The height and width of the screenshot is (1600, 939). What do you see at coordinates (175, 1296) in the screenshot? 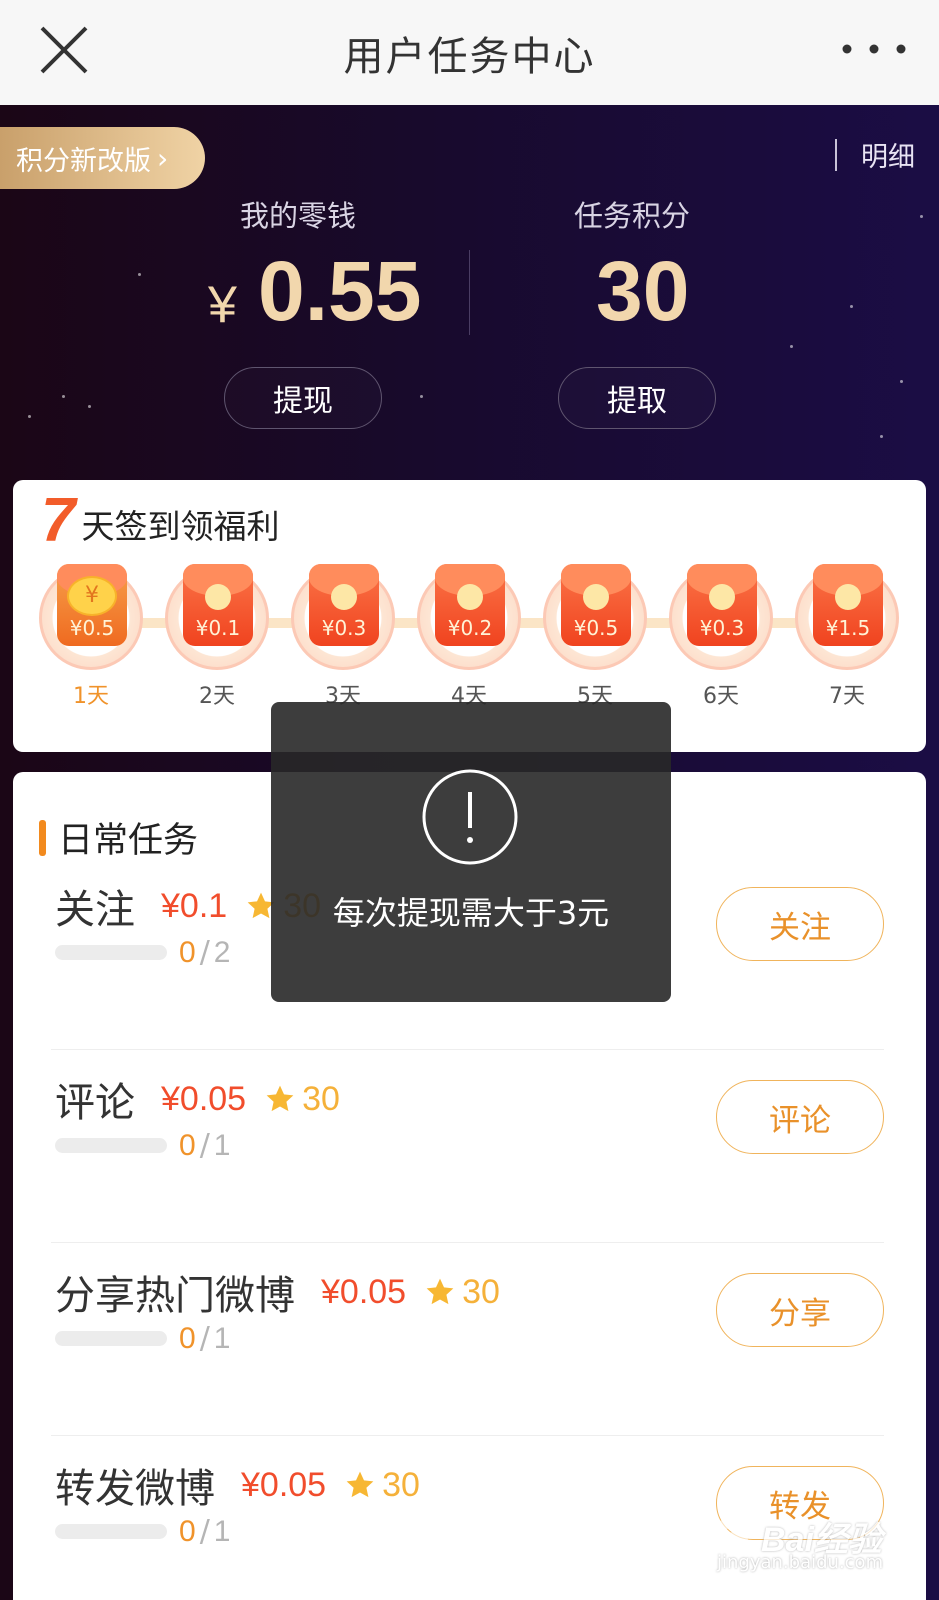
I see `task-name: 分享热门微博` at bounding box center [175, 1296].